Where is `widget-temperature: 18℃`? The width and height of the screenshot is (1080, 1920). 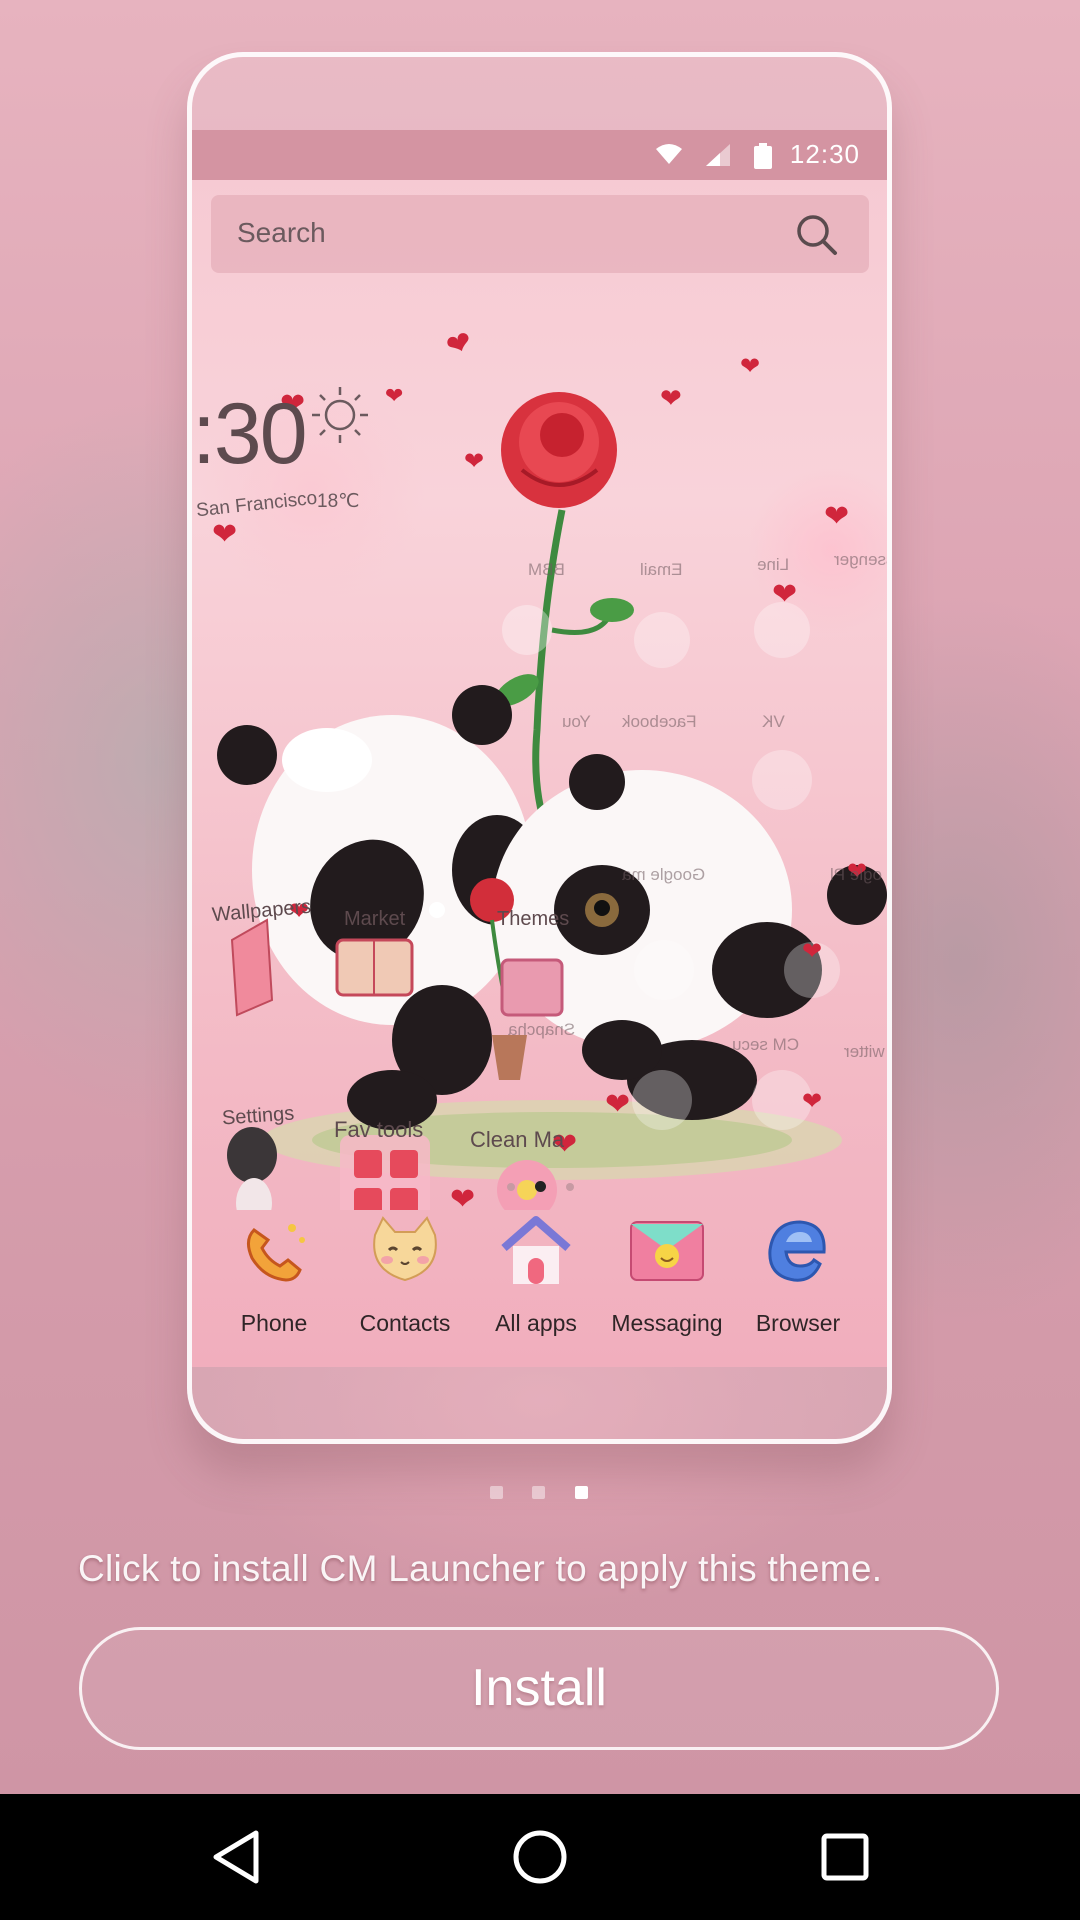
widget-temperature: 18℃ is located at coordinates (338, 501).